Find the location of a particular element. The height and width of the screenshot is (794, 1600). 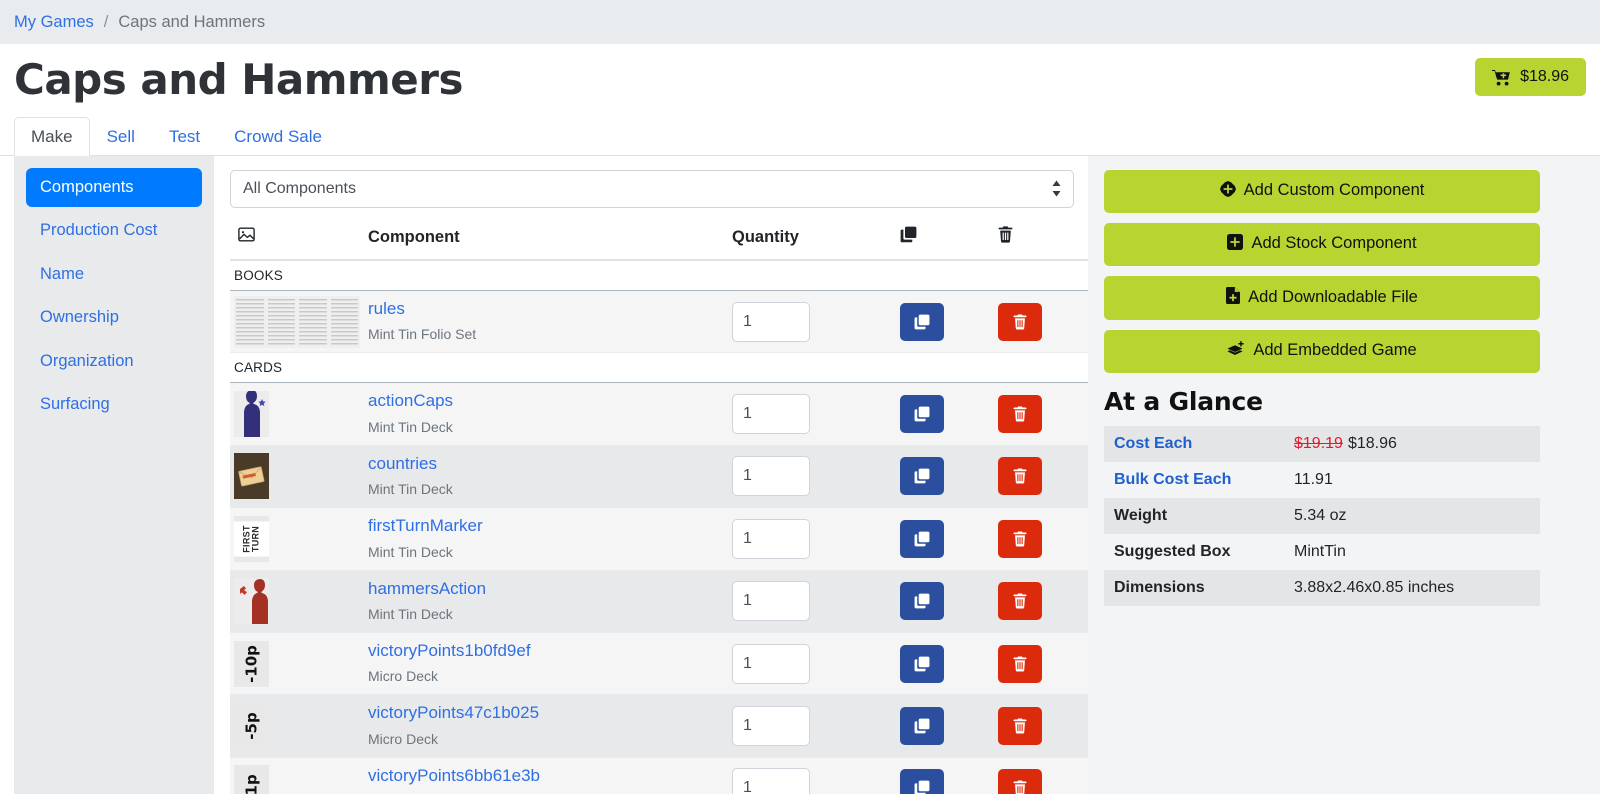

glance-row-bulk-cost-each: Bulk Cost Each 11.91 is located at coordinates (1322, 480).